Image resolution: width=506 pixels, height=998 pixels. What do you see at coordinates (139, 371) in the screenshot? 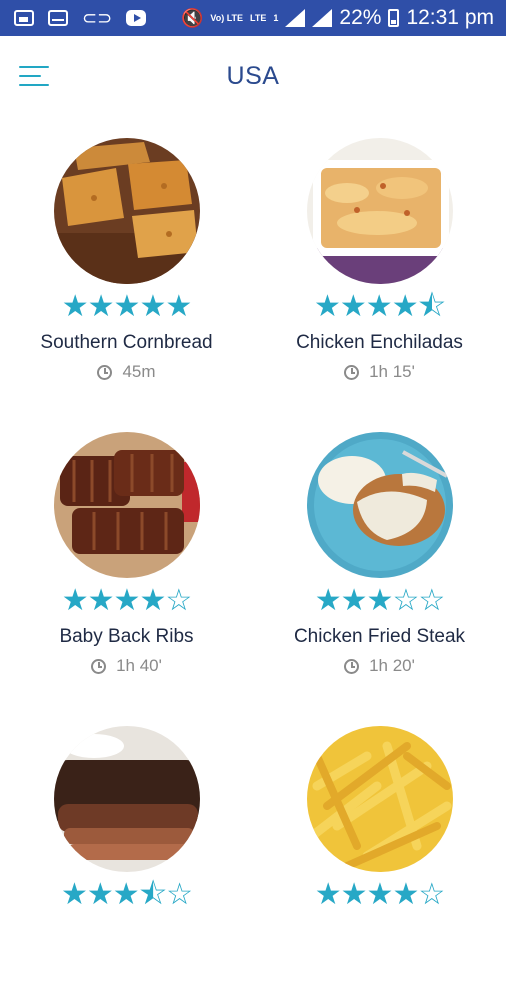
I see `recipe-time-value: 45m` at bounding box center [139, 371].